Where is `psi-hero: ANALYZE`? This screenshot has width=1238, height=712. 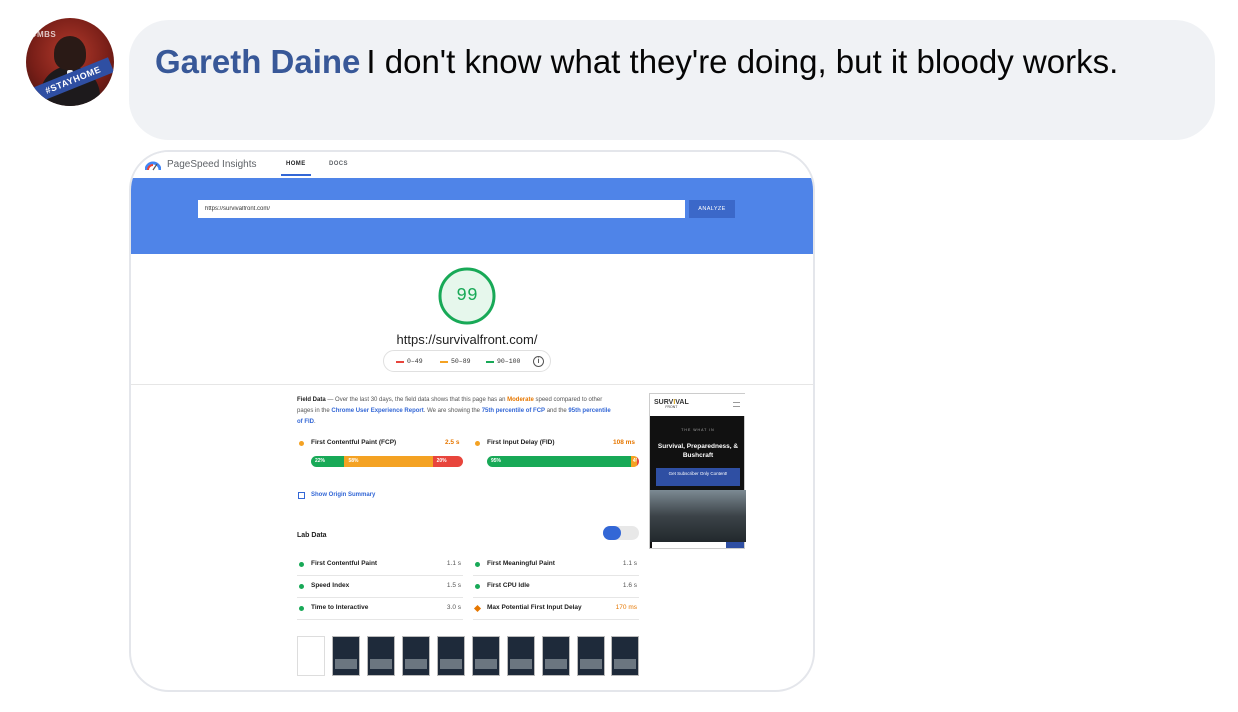 psi-hero: ANALYZE is located at coordinates (472, 216).